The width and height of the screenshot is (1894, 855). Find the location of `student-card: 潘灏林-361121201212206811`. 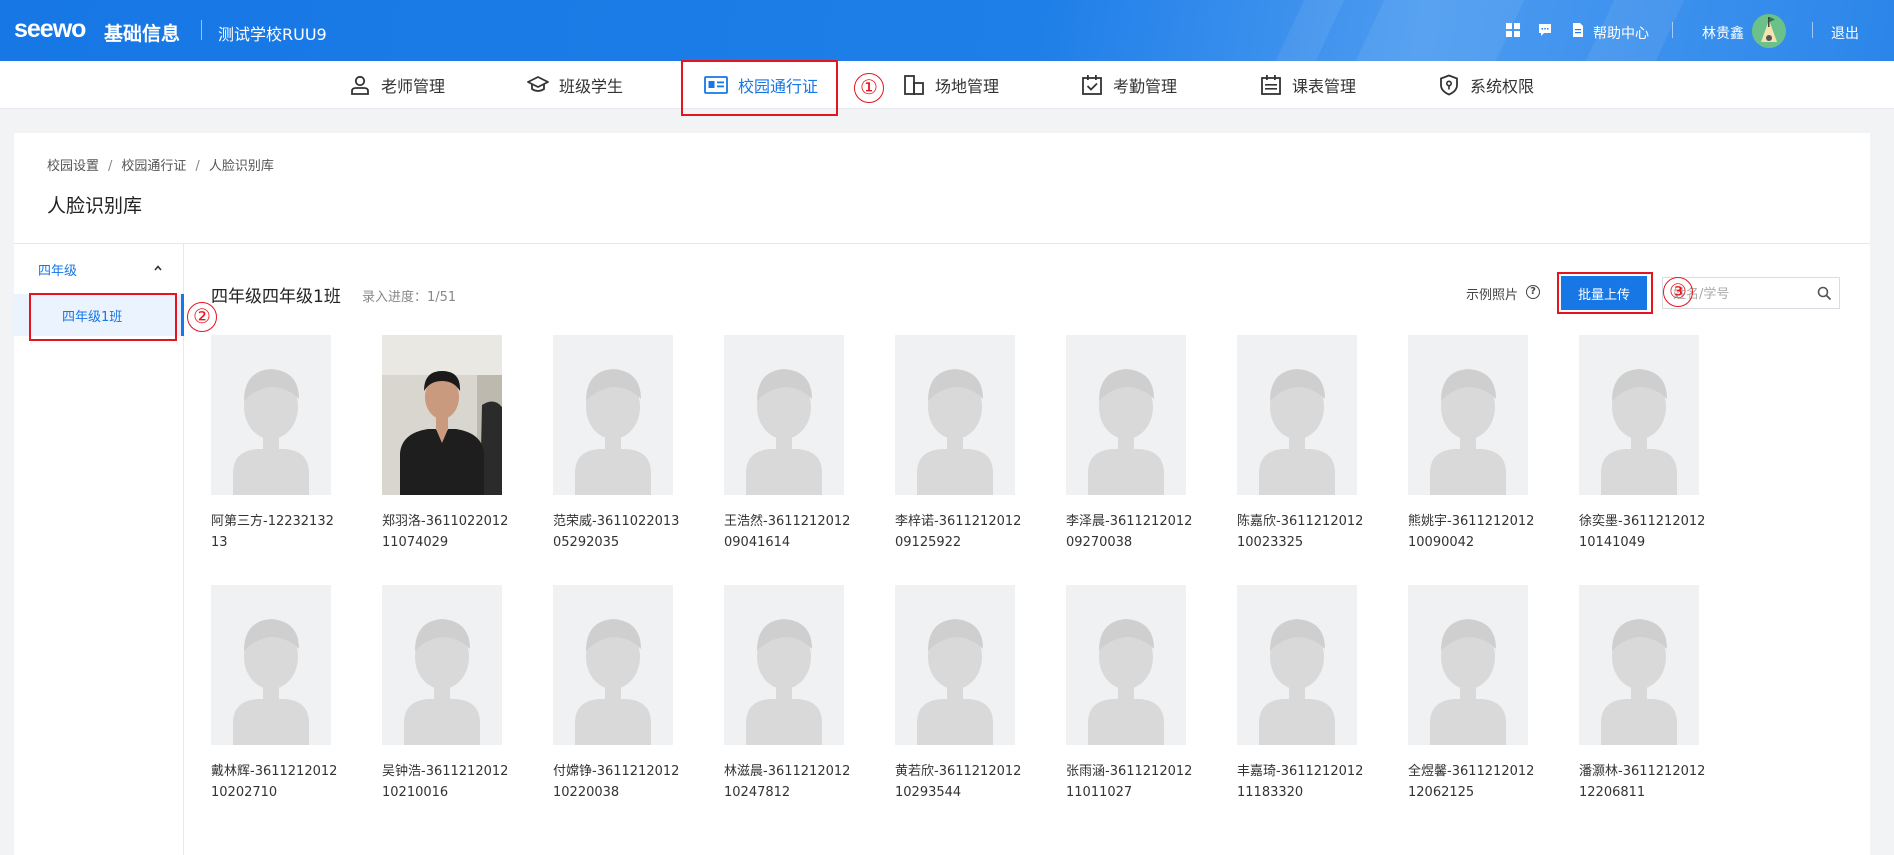

student-card: 潘灏林-361121201212206811 is located at coordinates (1645, 694).